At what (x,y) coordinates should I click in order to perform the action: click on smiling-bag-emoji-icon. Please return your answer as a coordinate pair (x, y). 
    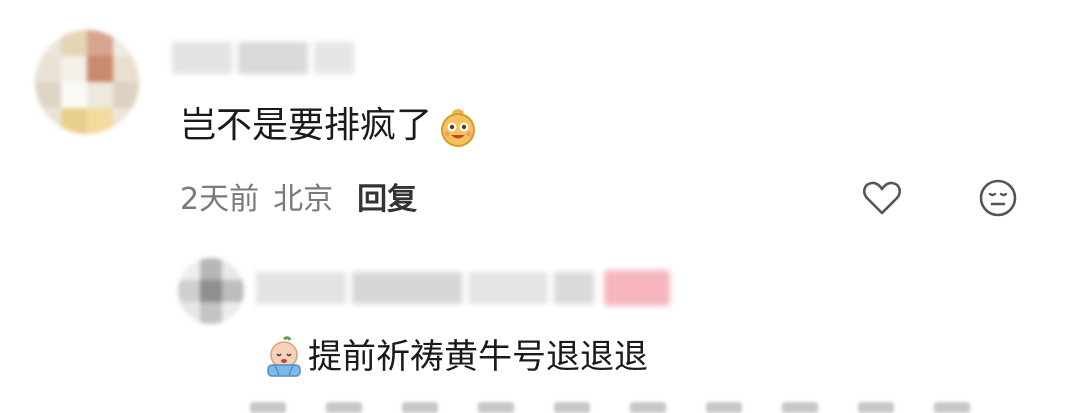
    Looking at the image, I should click on (458, 126).